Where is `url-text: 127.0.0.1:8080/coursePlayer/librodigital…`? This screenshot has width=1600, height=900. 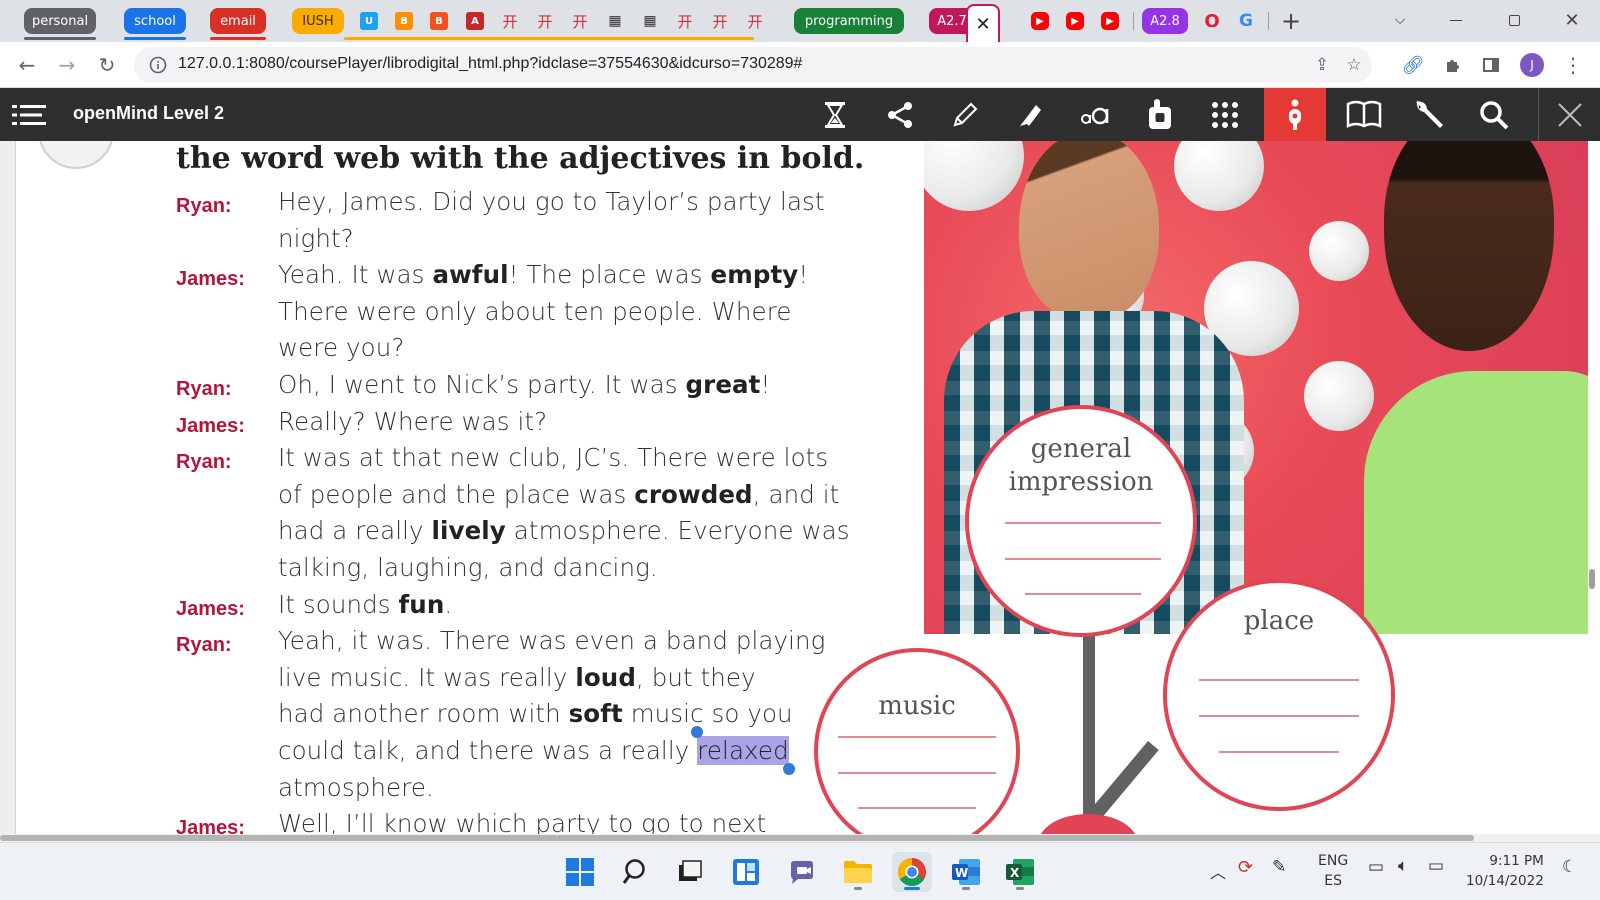 url-text: 127.0.0.1:8080/coursePlayer/librodigital… is located at coordinates (490, 63).